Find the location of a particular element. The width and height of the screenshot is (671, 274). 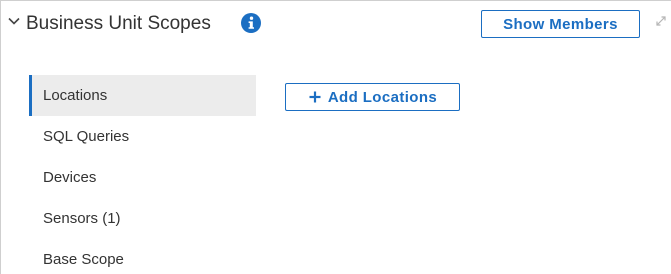

sidenav-item-base-scope: Base Scope is located at coordinates (142, 256).